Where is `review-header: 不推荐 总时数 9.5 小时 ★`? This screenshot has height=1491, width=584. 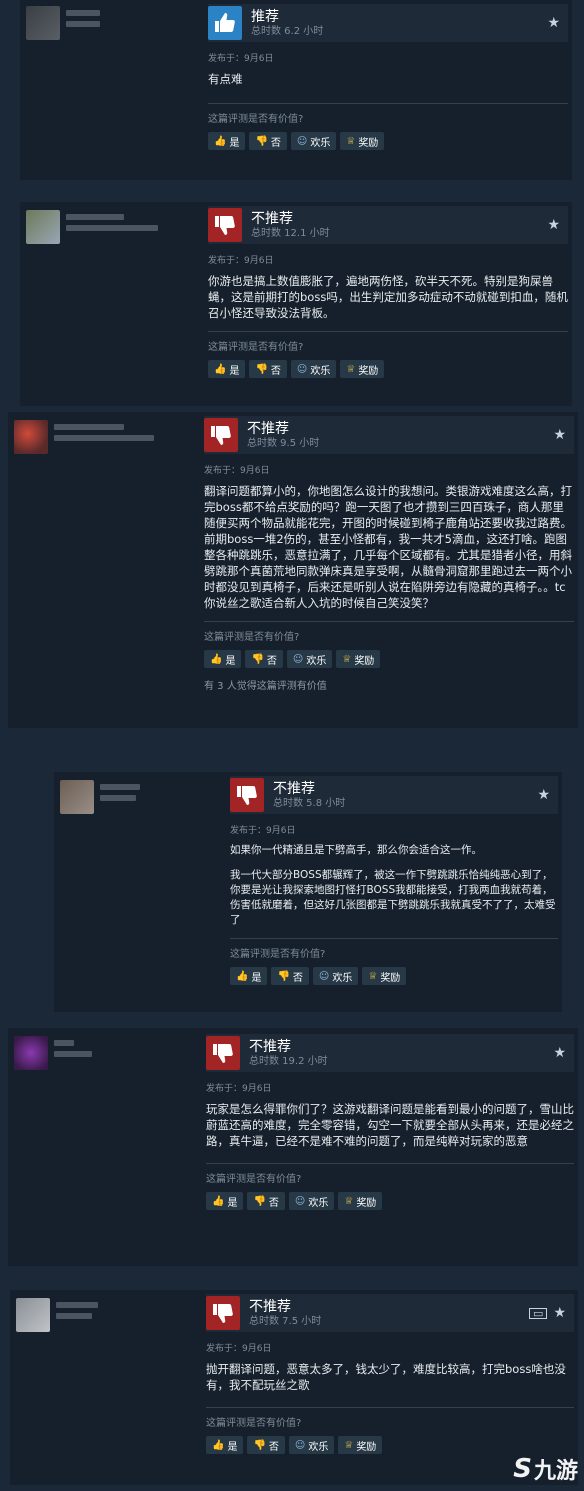 review-header: 不推荐 总时数 9.5 小时 ★ is located at coordinates (389, 435).